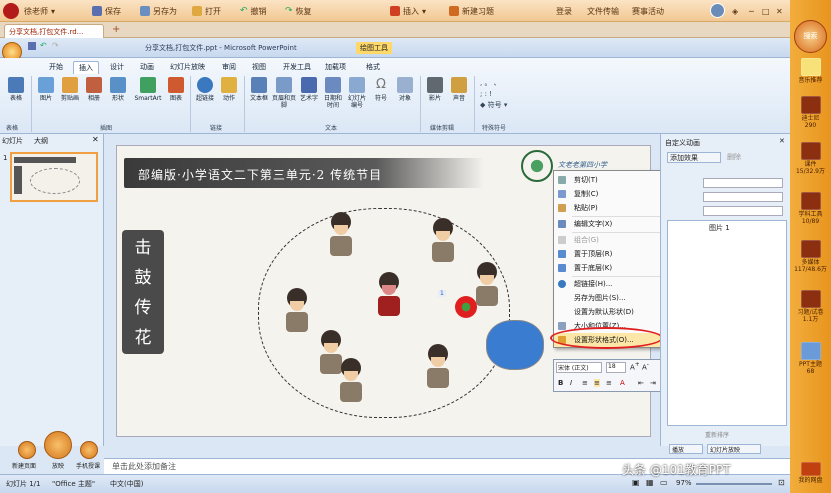 This screenshot has height=493, width=831. What do you see at coordinates (717, 10) in the screenshot?
I see `avatar` at bounding box center [717, 10].